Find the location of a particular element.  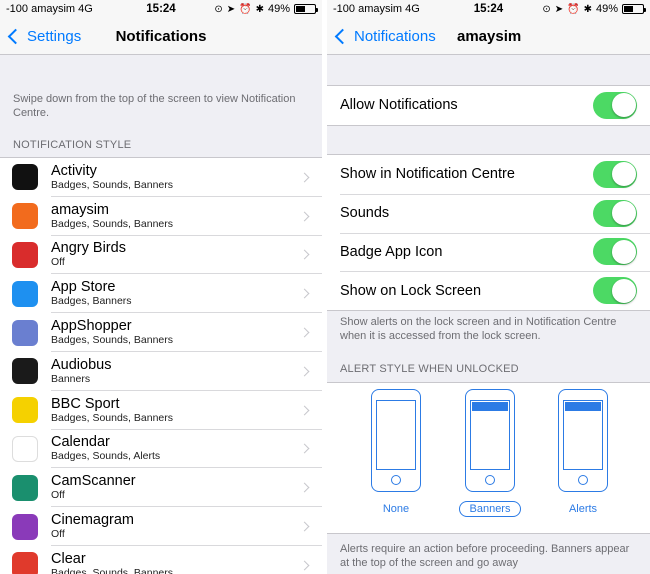

app-name: Activity is located at coordinates (74, 170).